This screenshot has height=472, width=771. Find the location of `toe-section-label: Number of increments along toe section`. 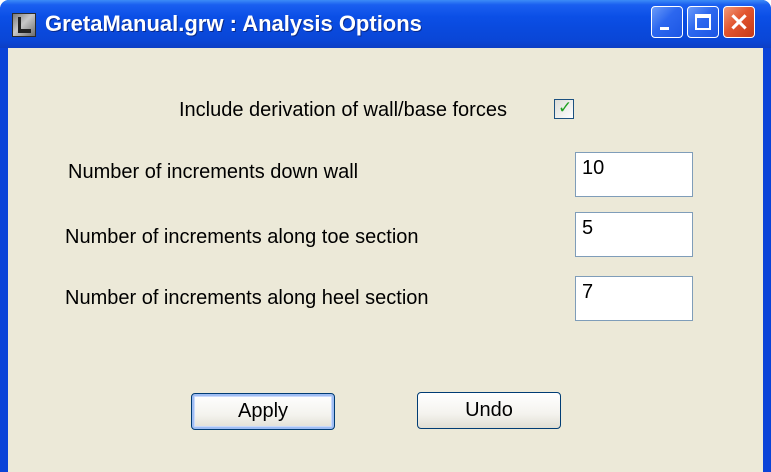

toe-section-label: Number of increments along toe section is located at coordinates (242, 237).